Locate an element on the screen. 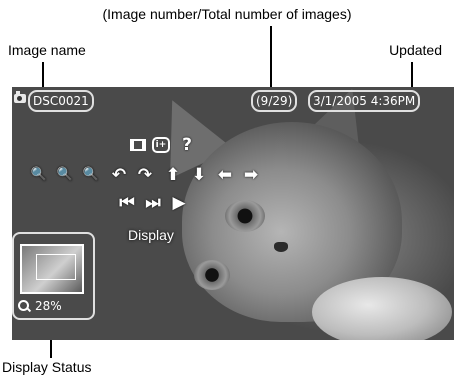 This screenshot has width=454, height=384. callout-image-name: Image name is located at coordinates (47, 50).